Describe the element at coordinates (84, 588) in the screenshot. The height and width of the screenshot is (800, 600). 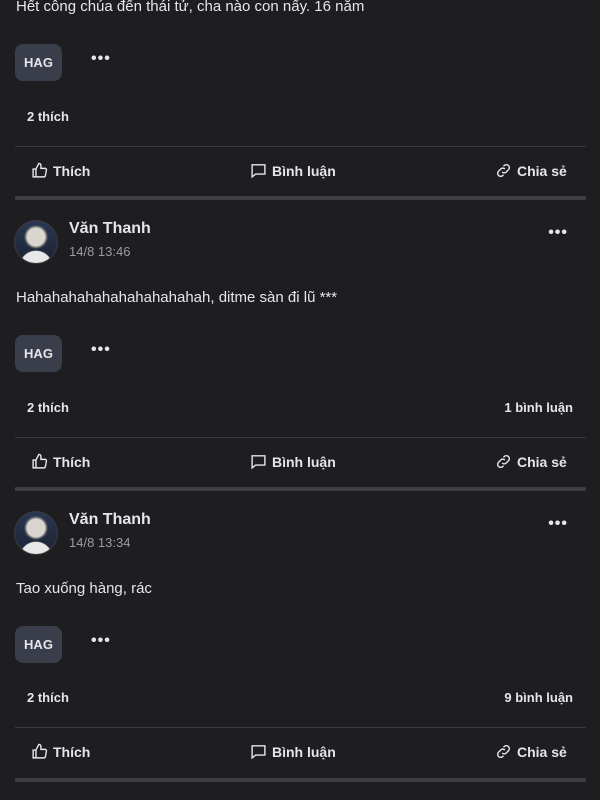
I see `post-text: Tao xuống hàng, rác` at that location.